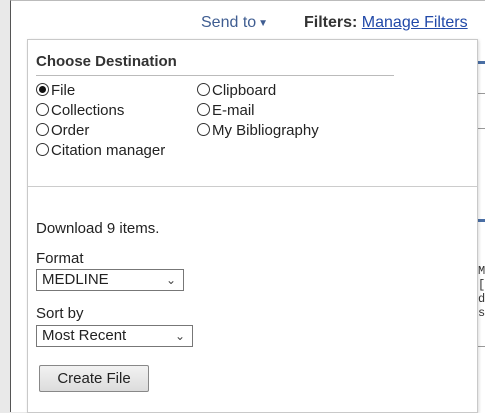 The image size is (485, 413). Describe the element at coordinates (88, 110) in the screenshot. I see `radio-label: Collections` at that location.